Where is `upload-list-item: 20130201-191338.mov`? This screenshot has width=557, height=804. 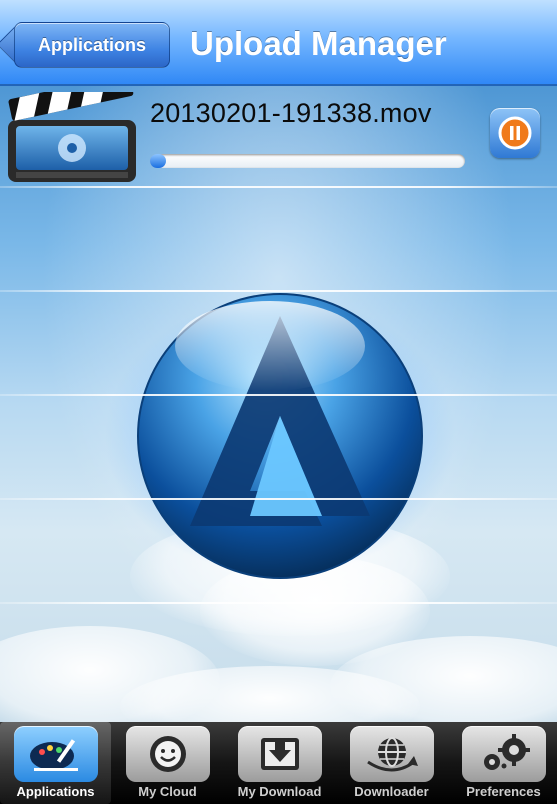 upload-list-item: 20130201-191338.mov is located at coordinates (278, 136).